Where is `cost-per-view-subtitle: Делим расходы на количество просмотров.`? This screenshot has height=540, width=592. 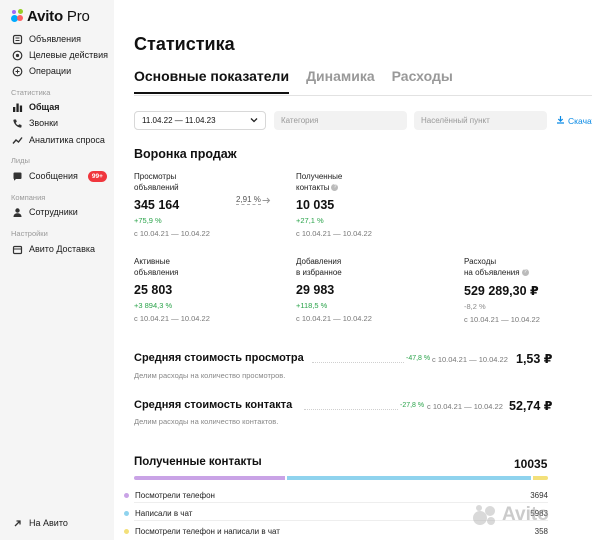 cost-per-view-subtitle: Делим расходы на количество просмотров. is located at coordinates (210, 375).